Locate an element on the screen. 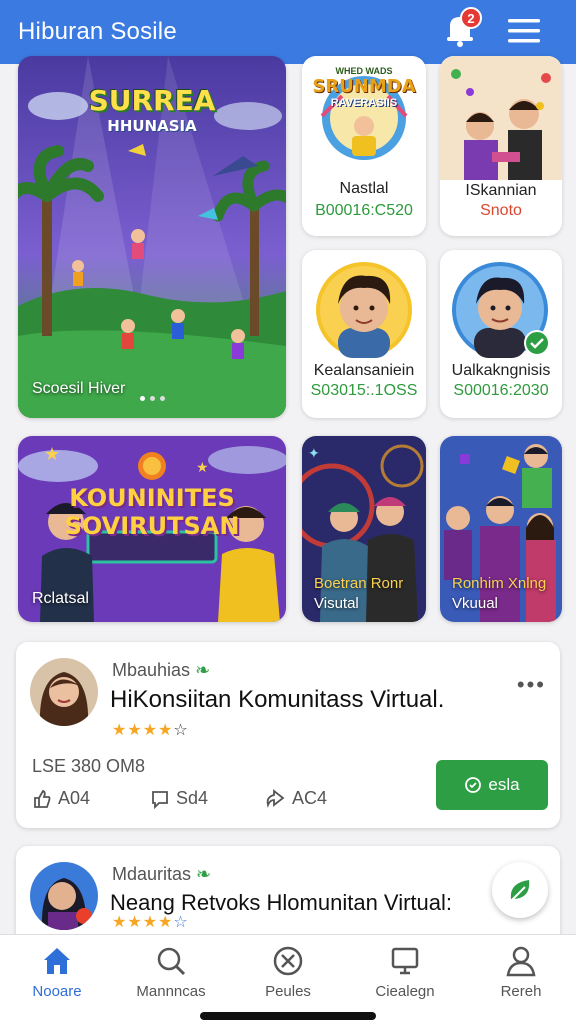 The height and width of the screenshot is (1024, 576). avatar-illustration is located at coordinates (364, 310).